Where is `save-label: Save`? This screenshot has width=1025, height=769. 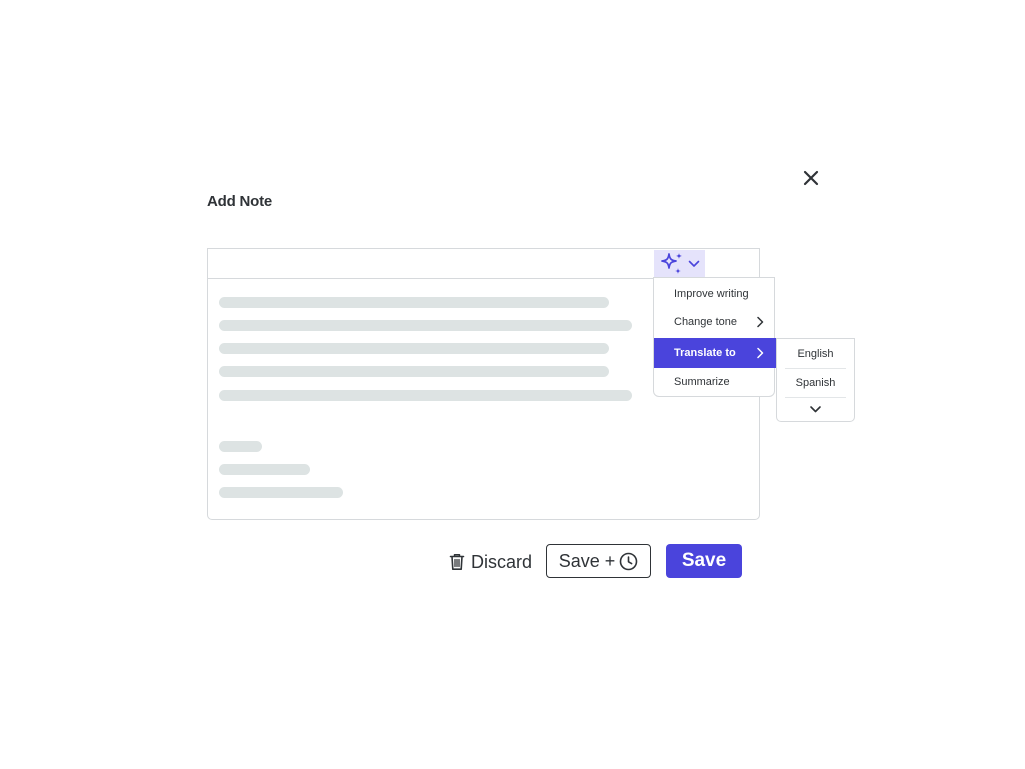
save-label: Save is located at coordinates (704, 560).